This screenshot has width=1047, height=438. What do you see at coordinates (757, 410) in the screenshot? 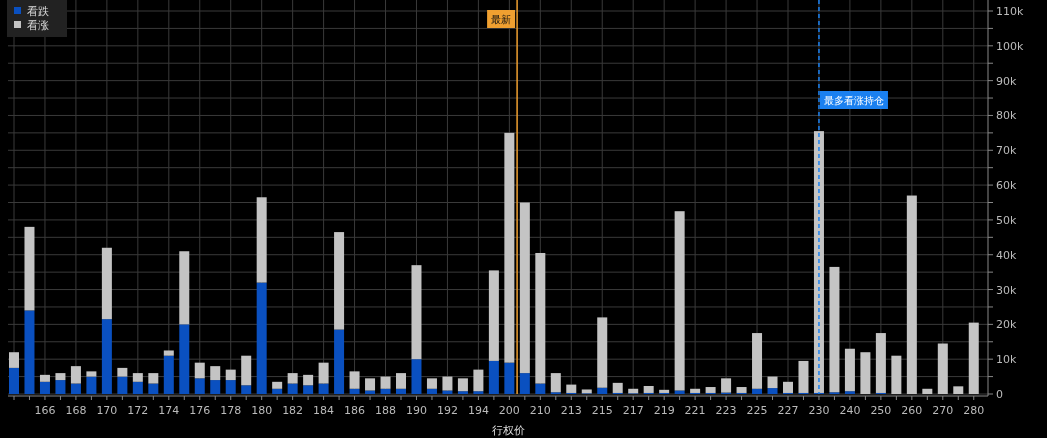
I see `x-tick-label: 225` at bounding box center [757, 410].